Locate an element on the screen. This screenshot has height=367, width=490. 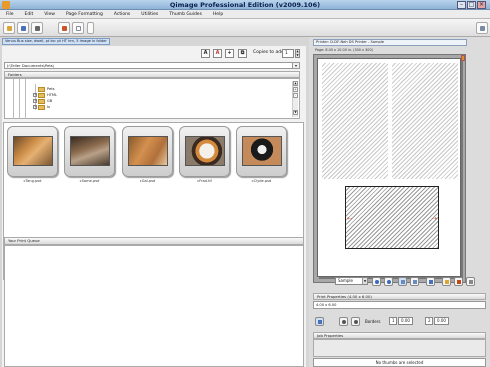
arrow-right-icon: ⇢ is located at coordinates (434, 218).